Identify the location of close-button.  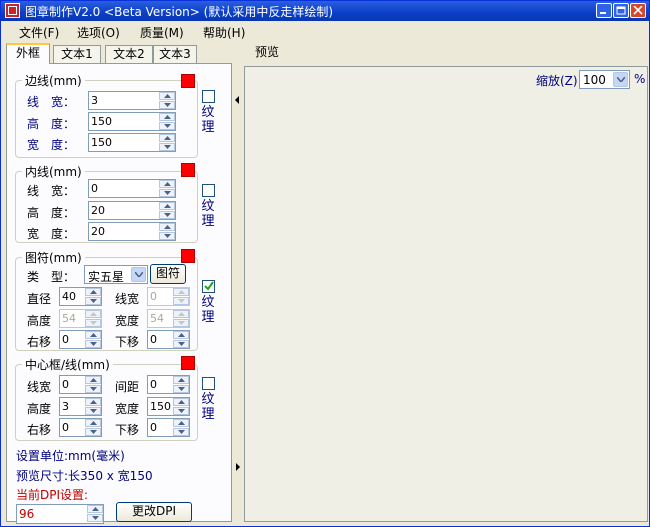
(638, 10).